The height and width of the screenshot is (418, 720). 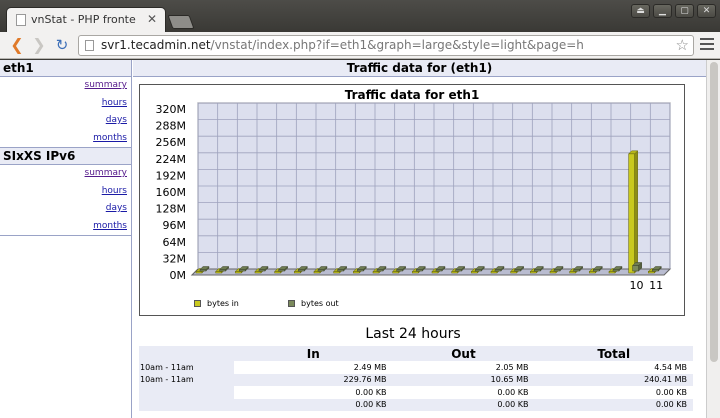 What do you see at coordinates (613, 367) in the screenshot?
I see `table-cell: 4.54 MB` at bounding box center [613, 367].